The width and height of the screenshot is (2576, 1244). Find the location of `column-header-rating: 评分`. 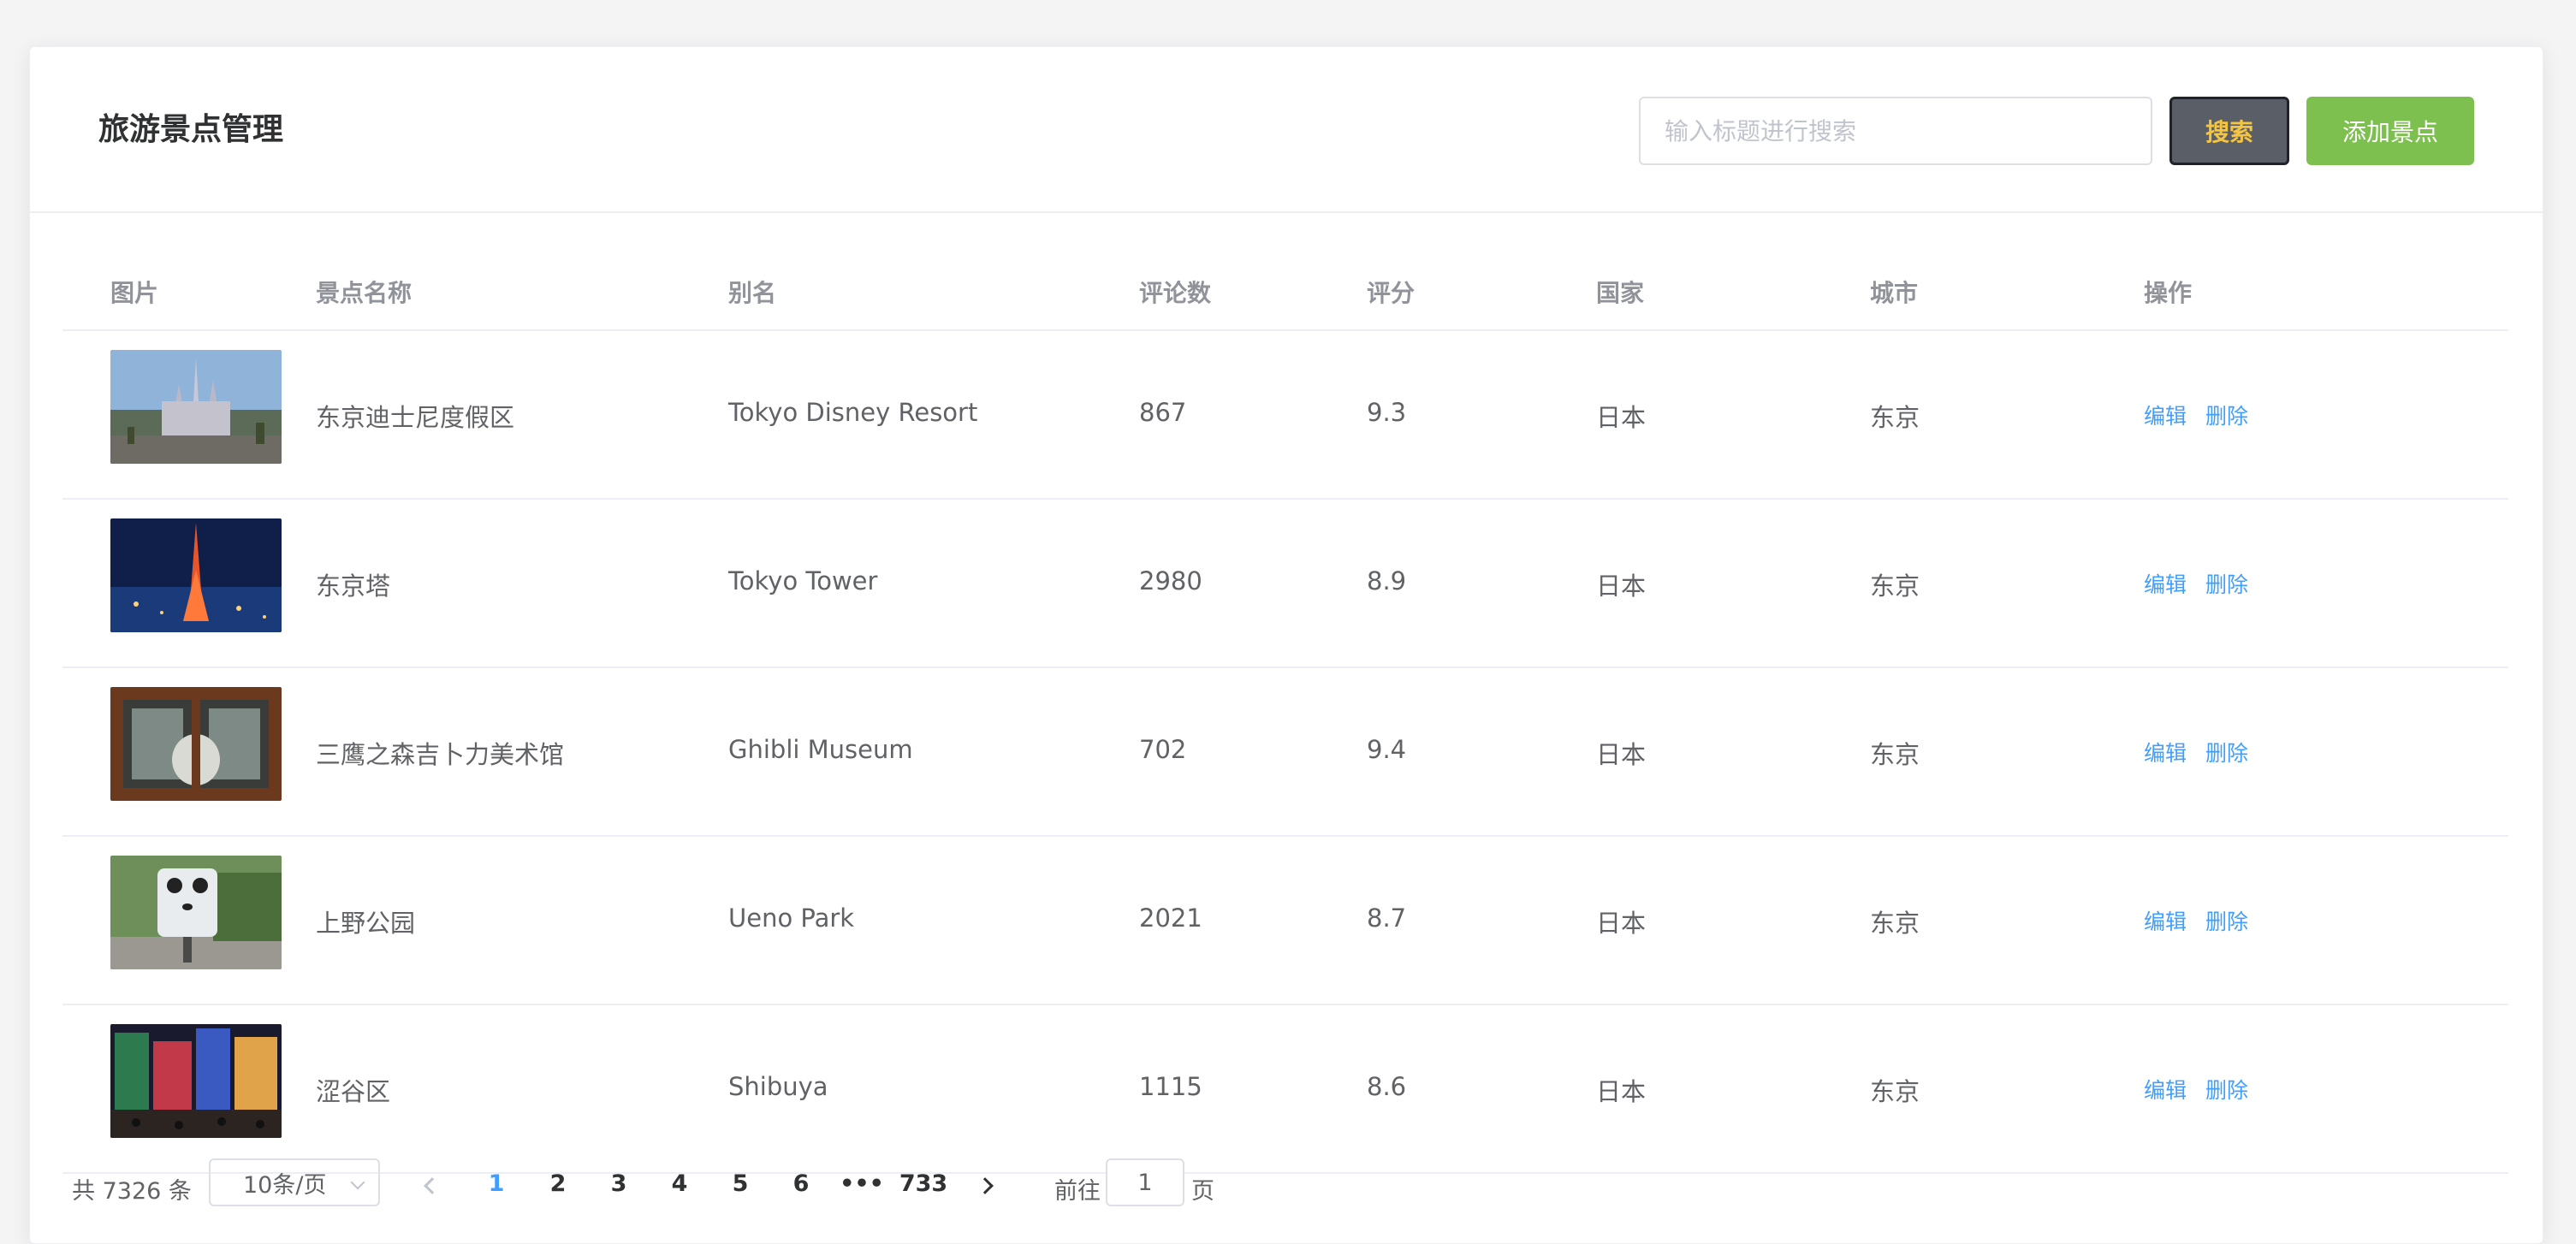

column-header-rating: 评分 is located at coordinates (1391, 293).